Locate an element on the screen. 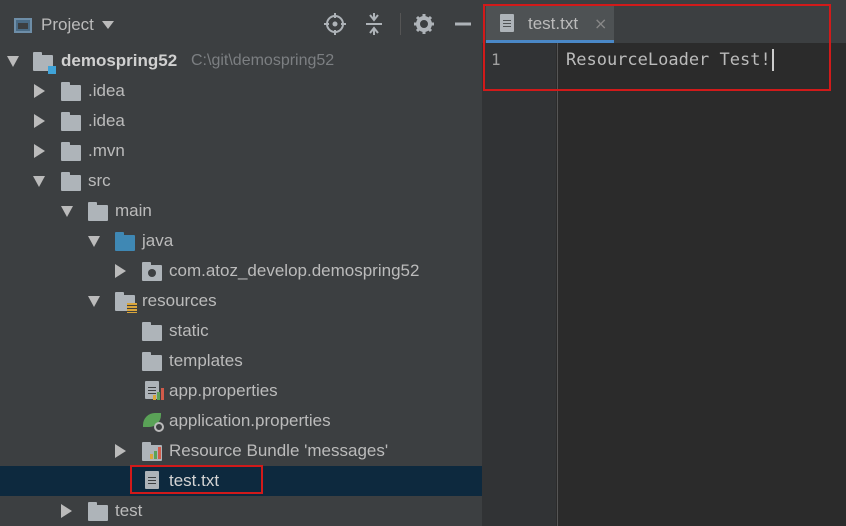 Image resolution: width=846 pixels, height=526 pixels. tree-label: .mvn is located at coordinates (106, 150).